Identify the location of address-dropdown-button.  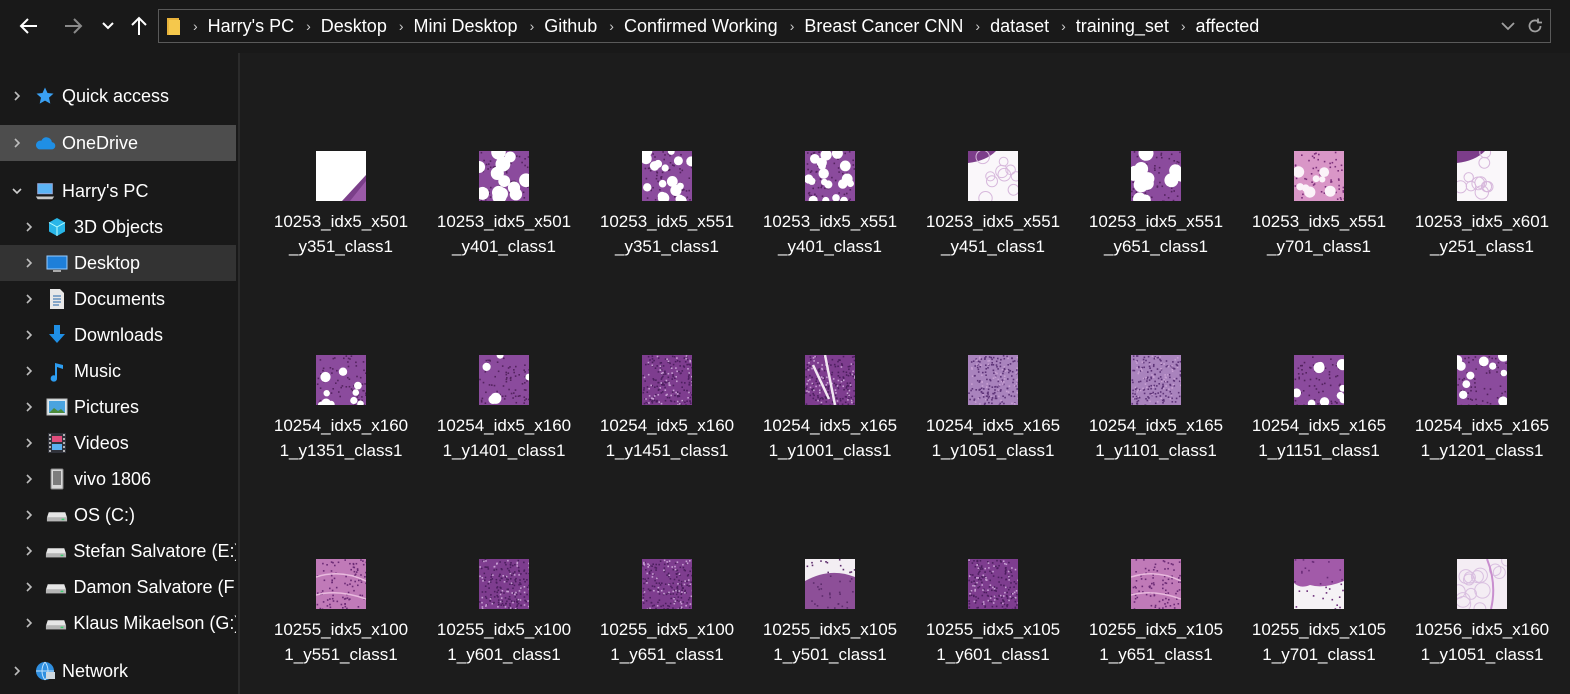
(1508, 26).